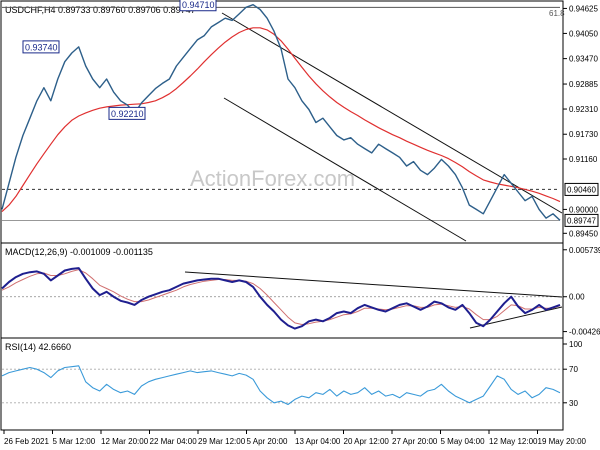  Describe the element at coordinates (41, 47) in the screenshot. I see `annotation-label-1: 0.93740` at that location.